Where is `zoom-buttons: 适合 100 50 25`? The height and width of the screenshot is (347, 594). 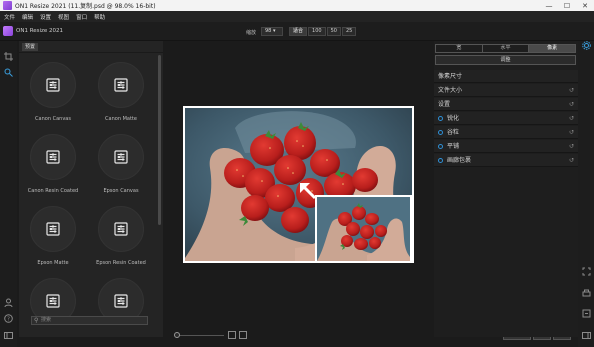
zoom-buttons: 适合 100 50 25 is located at coordinates (323, 31).